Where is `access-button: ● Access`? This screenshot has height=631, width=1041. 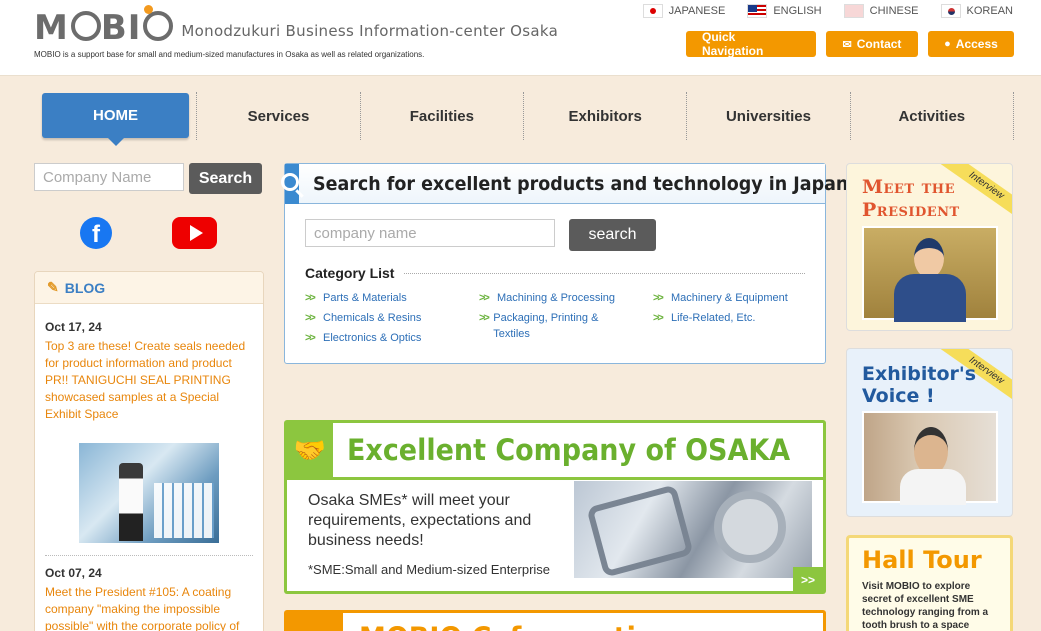 access-button: ● Access is located at coordinates (971, 44).